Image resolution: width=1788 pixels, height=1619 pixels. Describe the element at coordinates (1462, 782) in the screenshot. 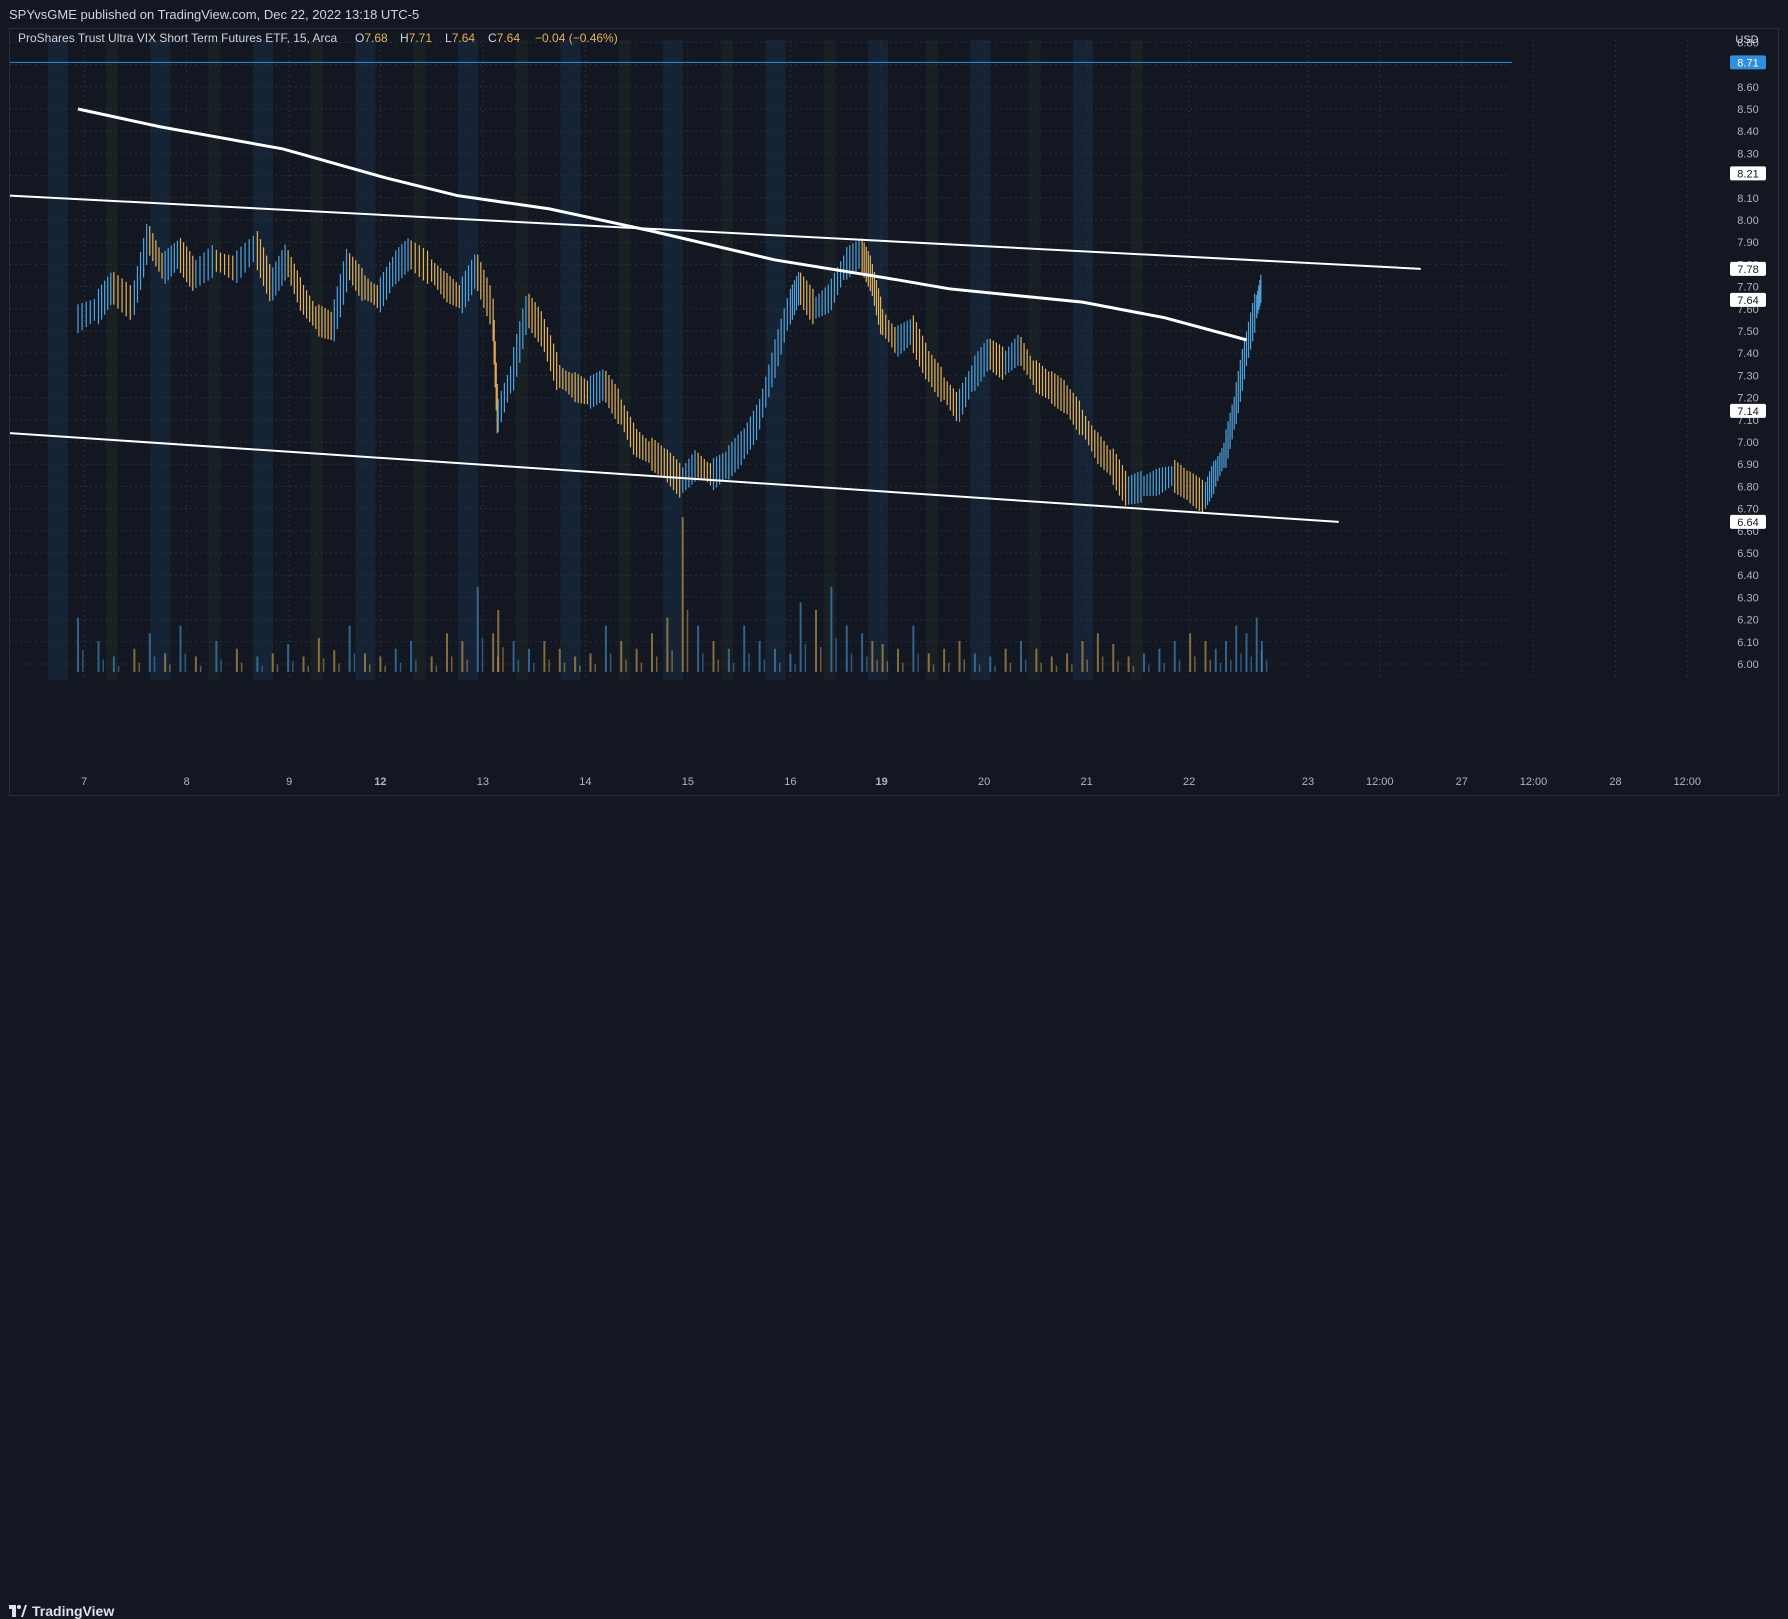

I see `time-tick-label: 27` at that location.